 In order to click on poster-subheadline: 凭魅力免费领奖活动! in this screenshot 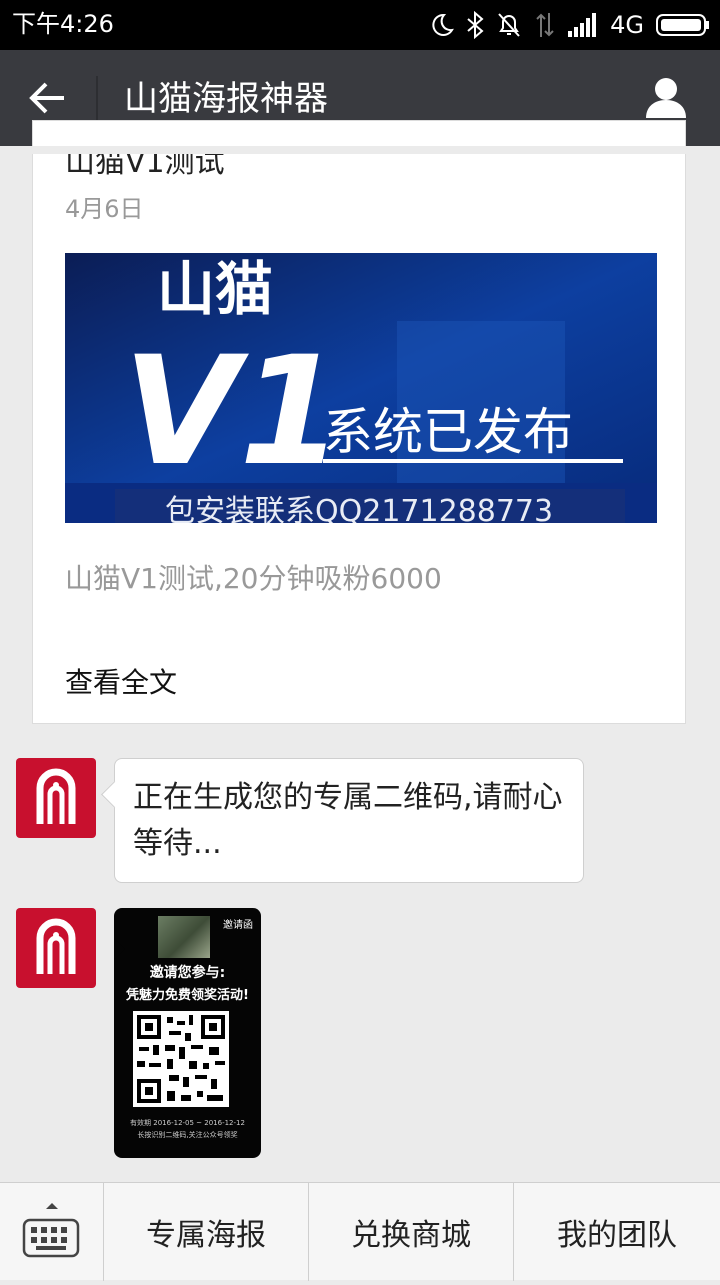, I will do `click(187, 995)`.